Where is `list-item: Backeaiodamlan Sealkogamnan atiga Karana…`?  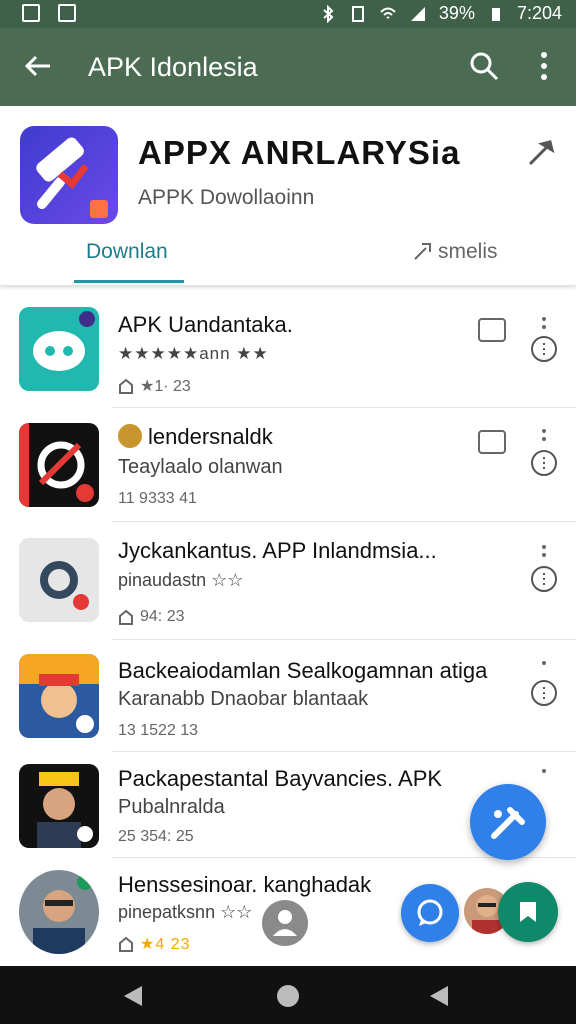
list-item: Backeaiodamlan Sealkogamnan atiga Karana… is located at coordinates (288, 696).